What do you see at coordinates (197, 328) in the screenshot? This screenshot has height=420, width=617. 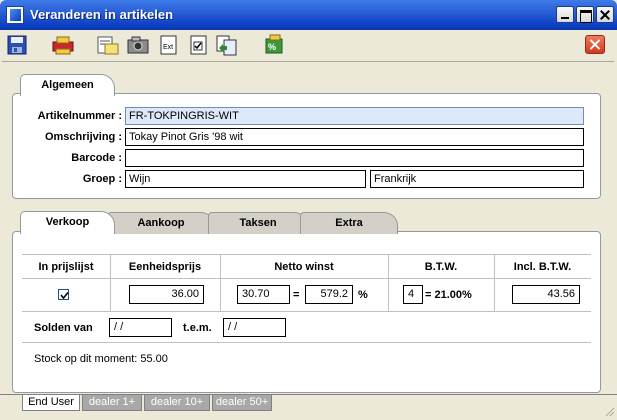 I see `tem-label: t.e.m.` at bounding box center [197, 328].